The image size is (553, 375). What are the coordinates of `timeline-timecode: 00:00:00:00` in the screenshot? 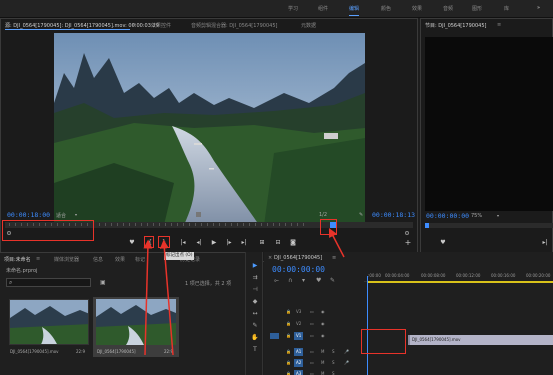 It's located at (298, 269).